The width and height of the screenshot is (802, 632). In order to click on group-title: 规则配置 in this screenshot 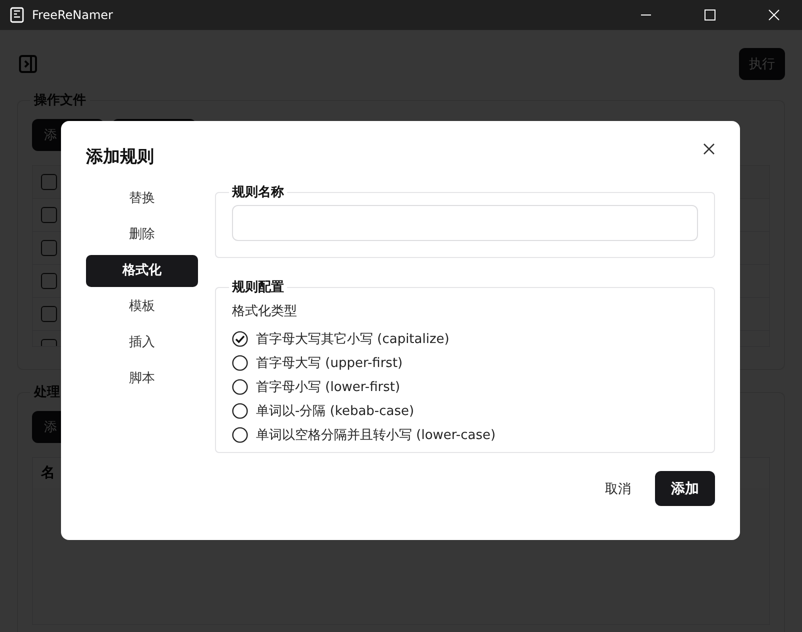, I will do `click(257, 287)`.